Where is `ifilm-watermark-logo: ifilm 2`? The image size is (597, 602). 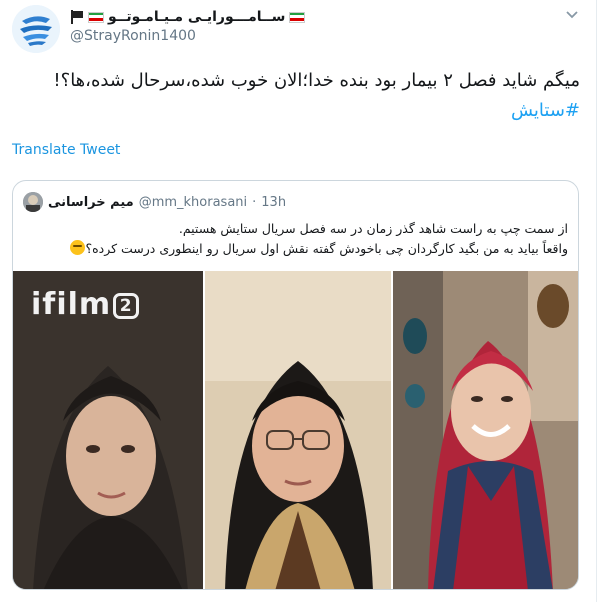
ifilm-watermark-logo: ifilm 2 is located at coordinates (85, 304).